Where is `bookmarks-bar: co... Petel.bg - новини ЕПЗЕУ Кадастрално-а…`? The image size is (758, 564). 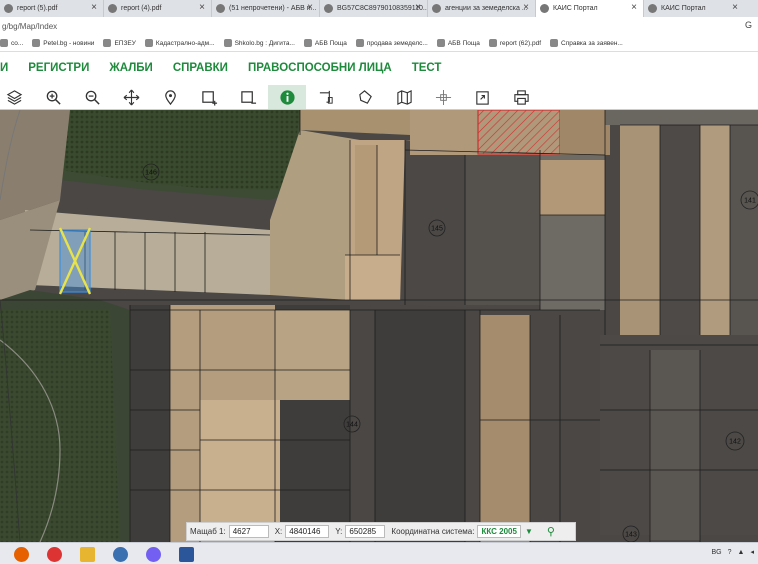
bookmarks-bar: co... Petel.bg - новини ЕПЗЕУ Кадастрално-а… is located at coordinates (379, 43).